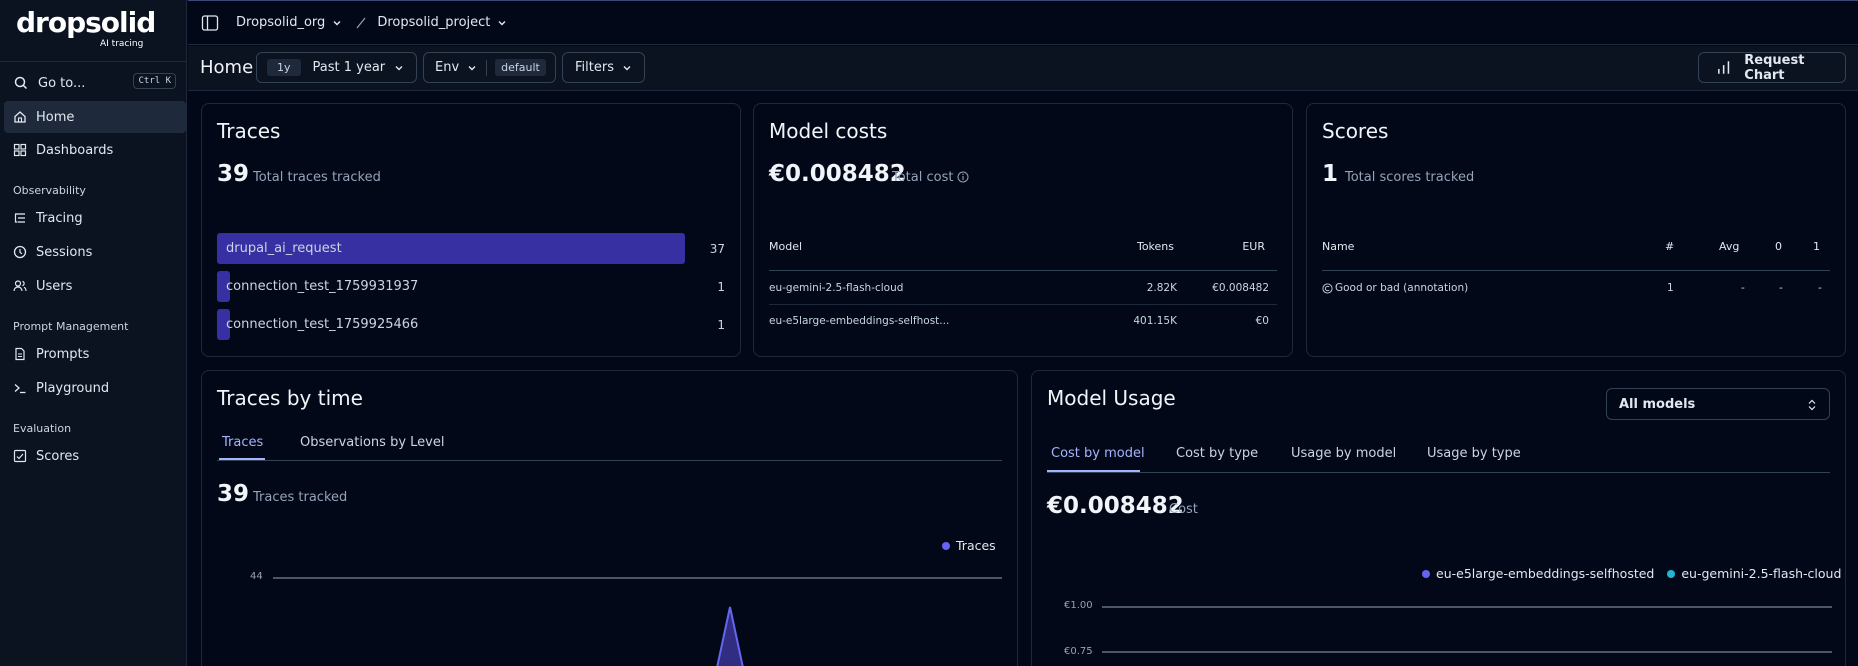  What do you see at coordinates (154, 81) in the screenshot?
I see `goto-shortcut: Ctrl K` at bounding box center [154, 81].